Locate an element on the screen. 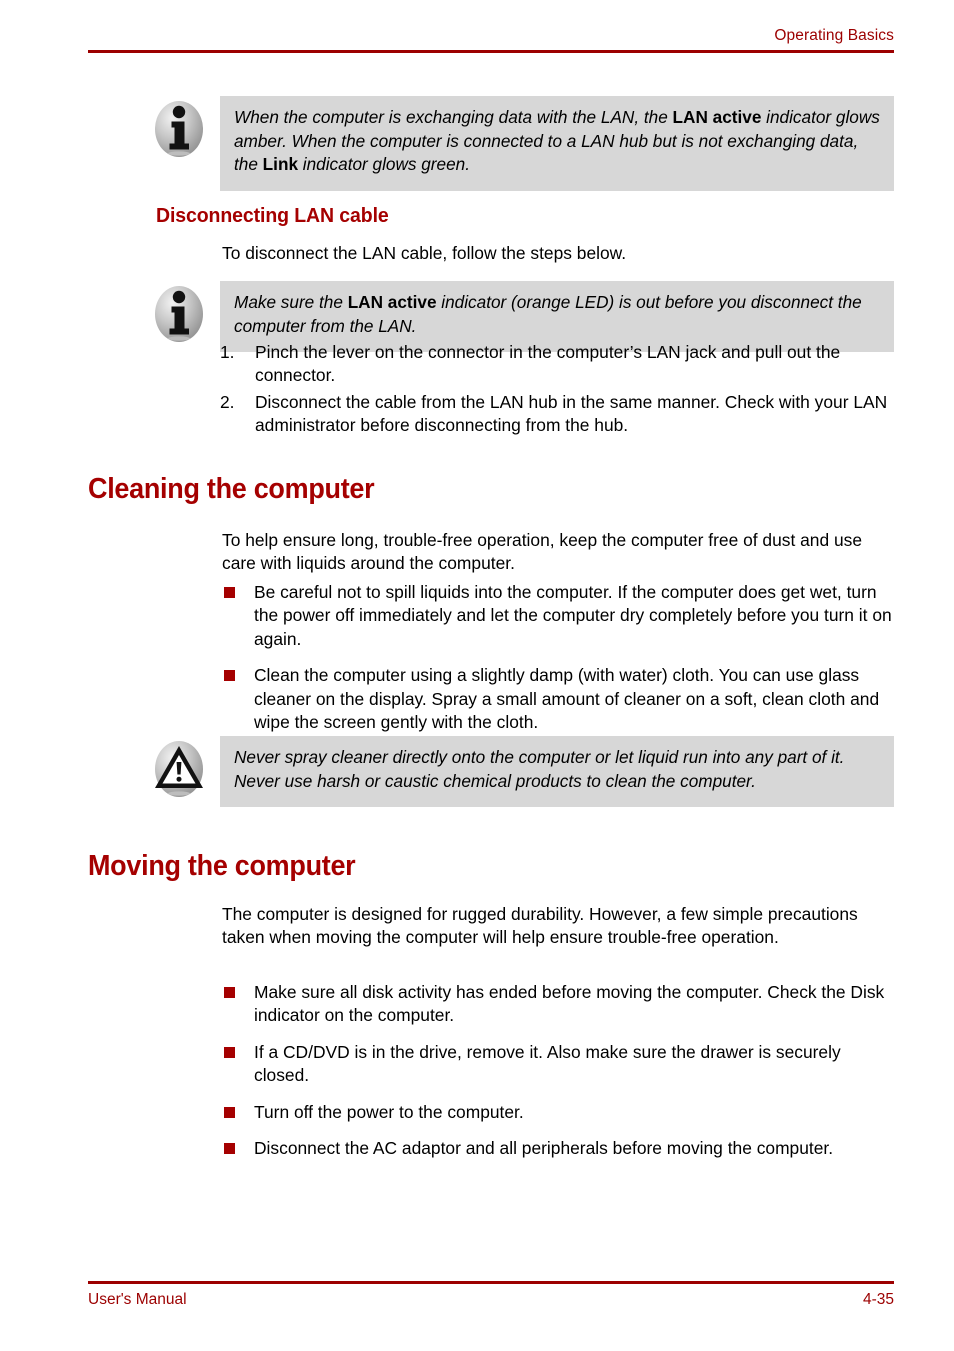  heading-moving-the-computer: Moving the computer is located at coordinates (222, 866).